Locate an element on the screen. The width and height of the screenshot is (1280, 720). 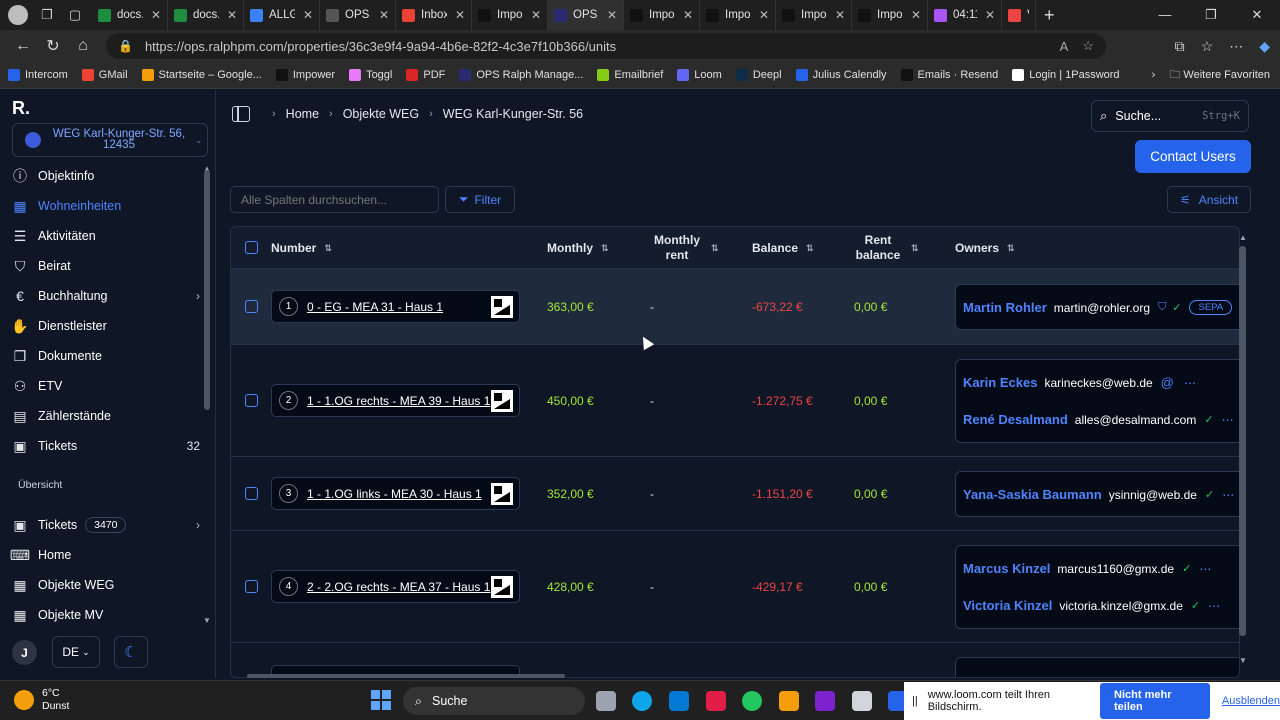
workspaces-icon: ❐ is located at coordinates (47, 15).